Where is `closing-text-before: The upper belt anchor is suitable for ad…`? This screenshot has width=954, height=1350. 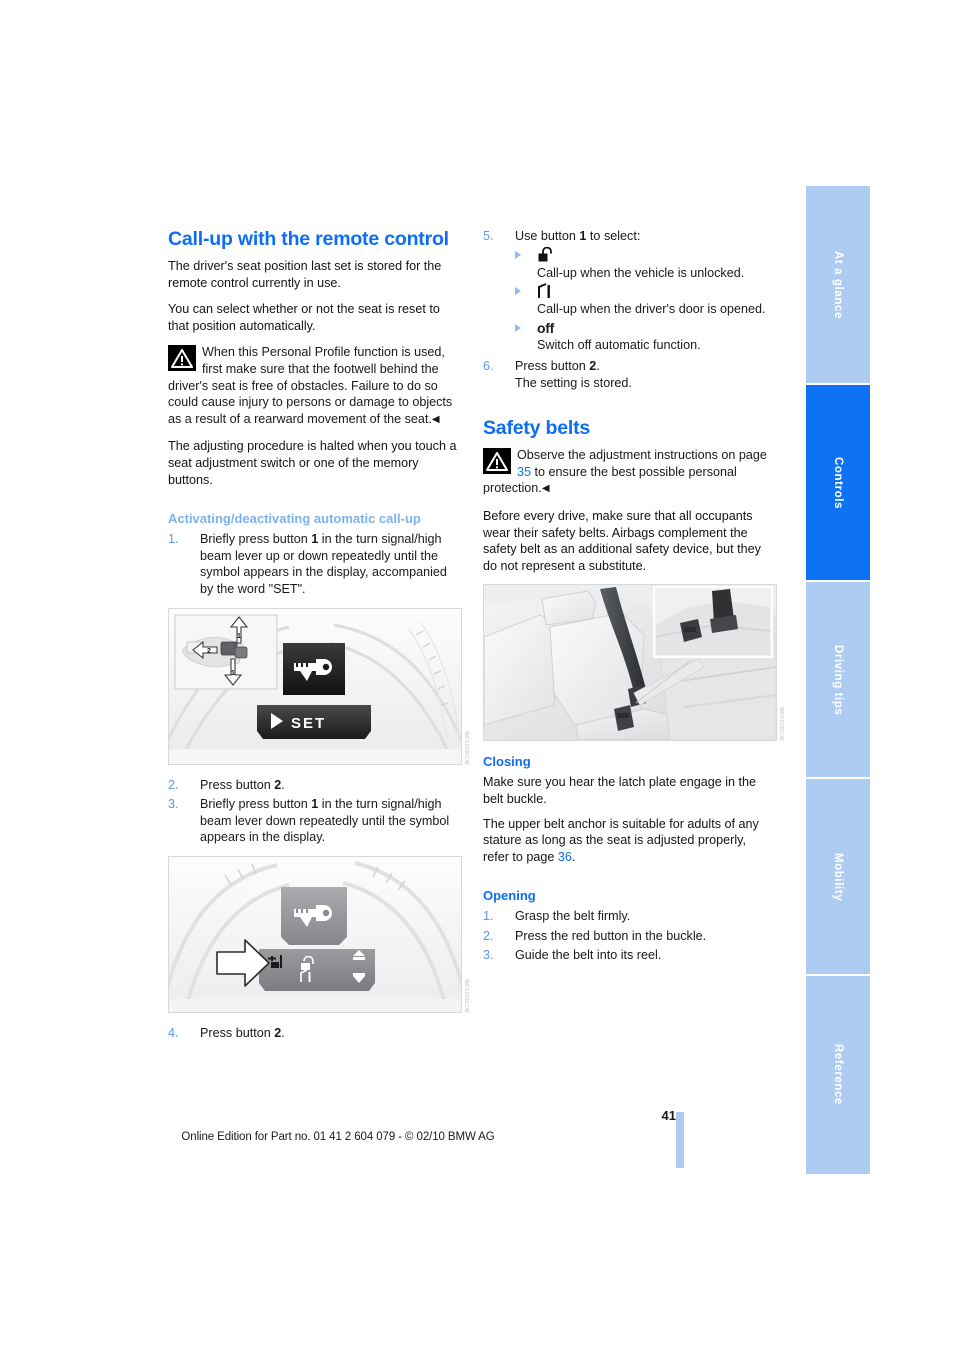
closing-text-before: The upper belt anchor is suitable for ad… is located at coordinates (621, 840).